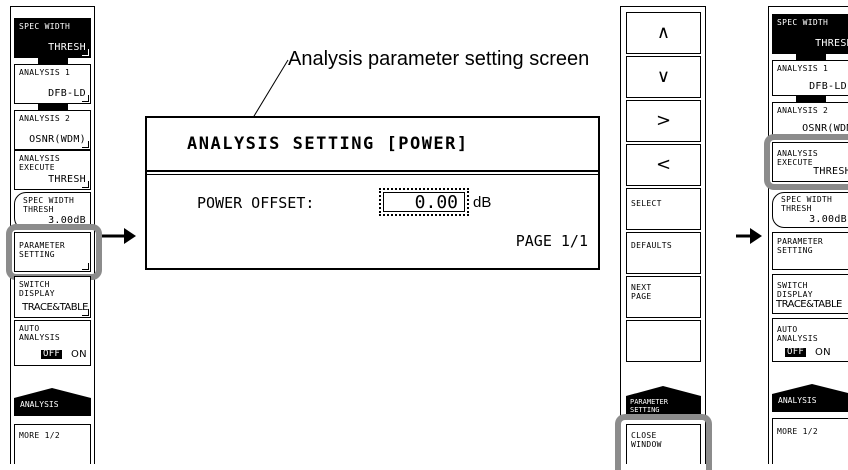  Describe the element at coordinates (52, 354) in the screenshot. I see `auto-analysis-off: OFF` at that location.